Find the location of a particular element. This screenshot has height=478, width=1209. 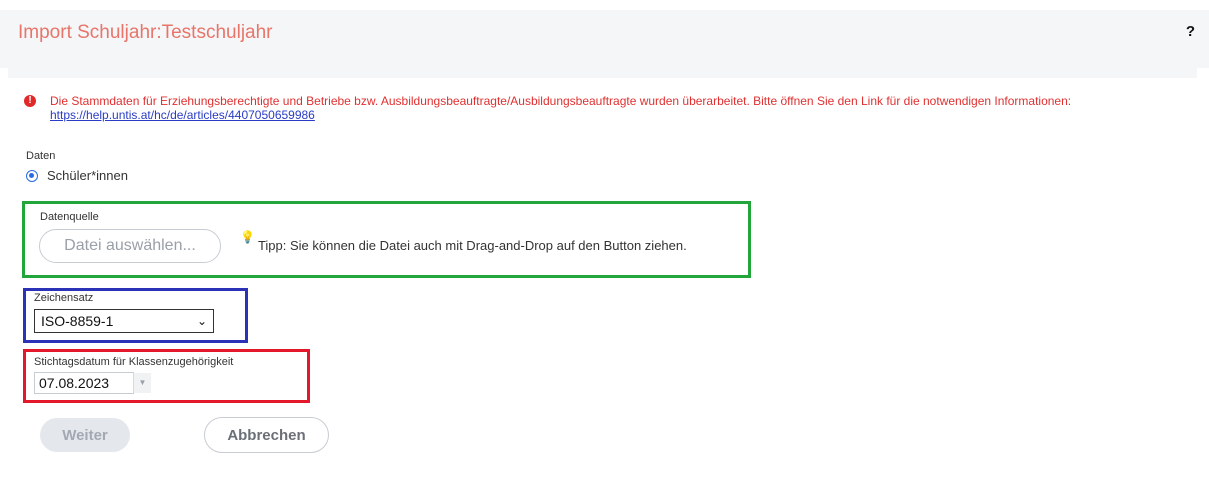

next-button: Weiter is located at coordinates (85, 435).